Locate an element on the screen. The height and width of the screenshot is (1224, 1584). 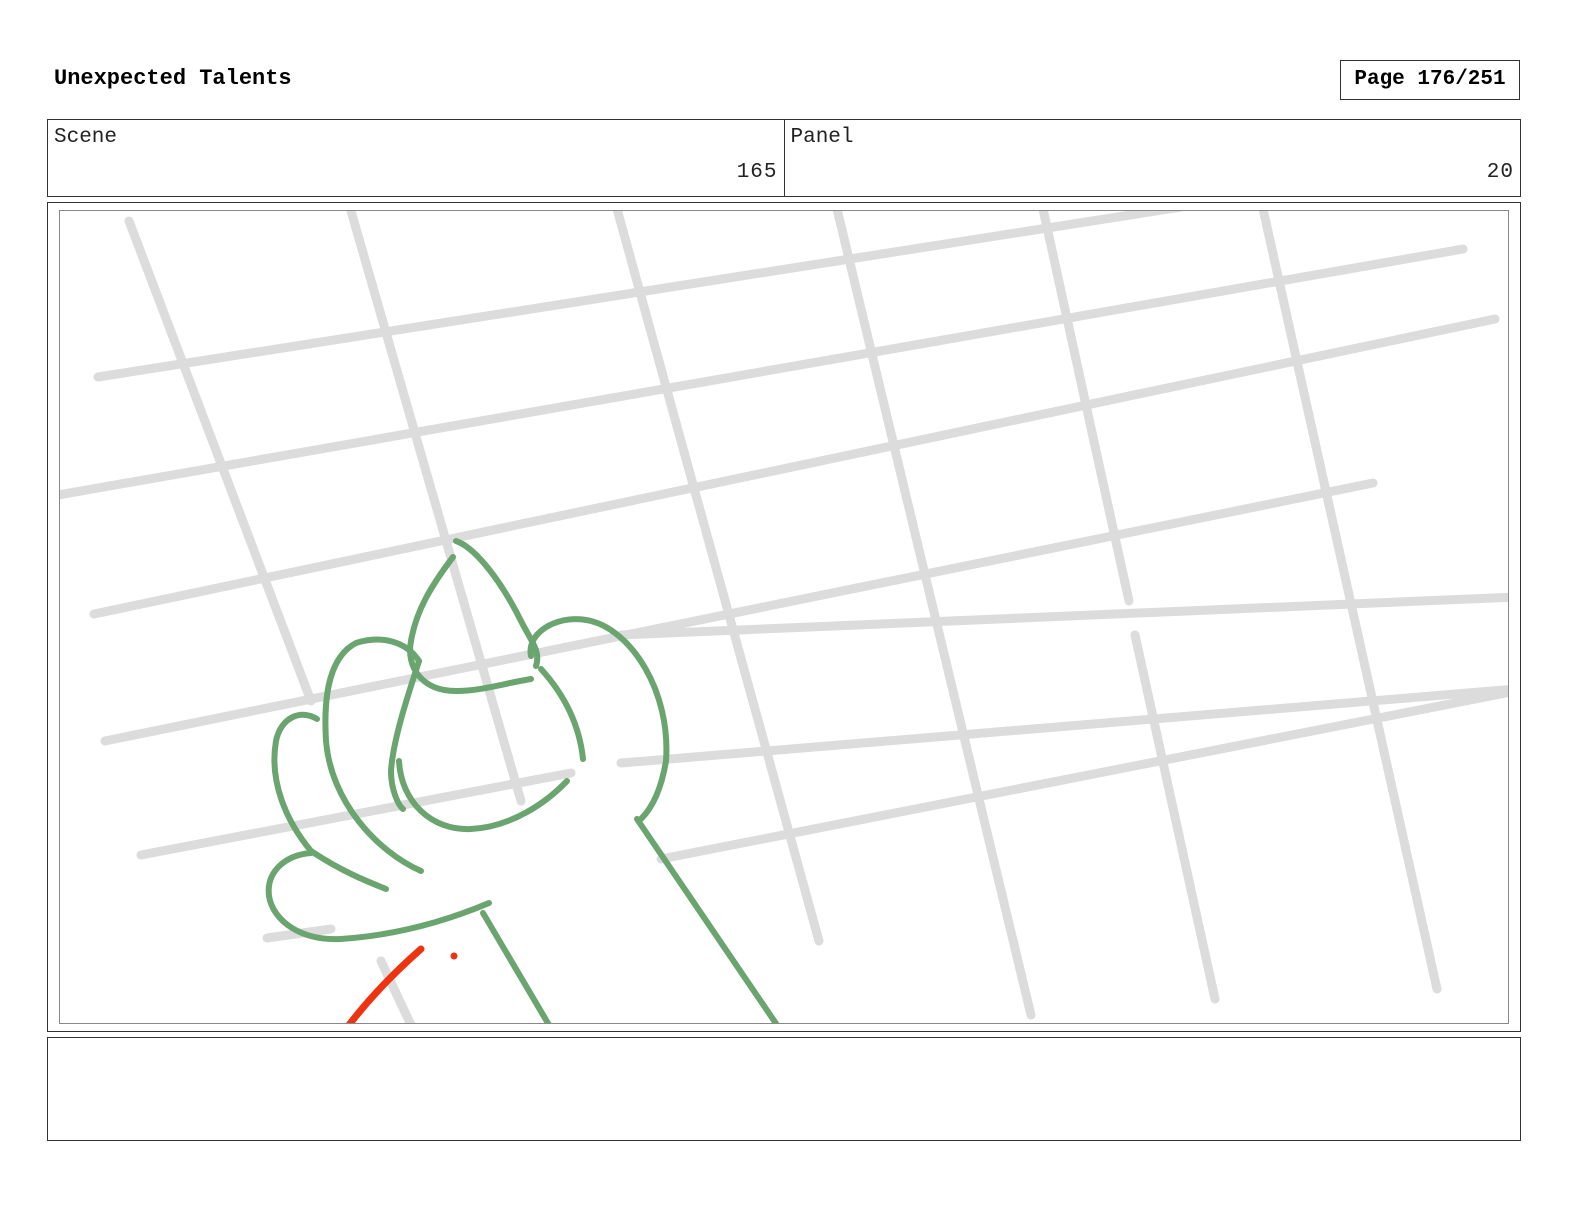
scene-label: Scene is located at coordinates (86, 137).